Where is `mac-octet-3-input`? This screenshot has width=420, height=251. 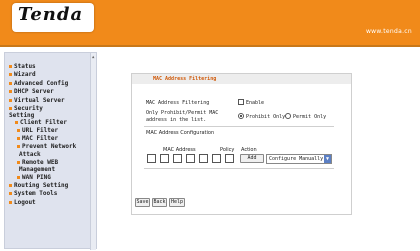
mac-octet-3-input is located at coordinates (177, 158).